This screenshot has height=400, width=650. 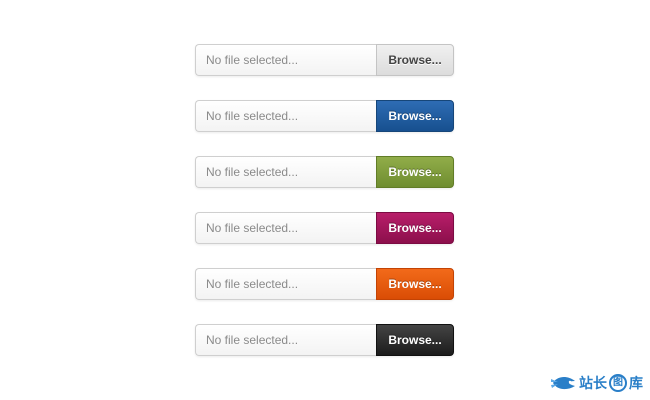 What do you see at coordinates (636, 384) in the screenshot?
I see `watermark-tail: 库` at bounding box center [636, 384].